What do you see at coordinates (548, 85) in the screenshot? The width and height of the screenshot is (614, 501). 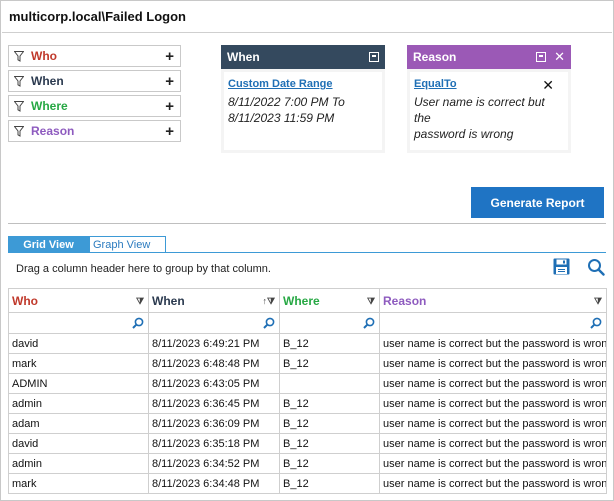 I see `remove-value-icon: ✕` at bounding box center [548, 85].